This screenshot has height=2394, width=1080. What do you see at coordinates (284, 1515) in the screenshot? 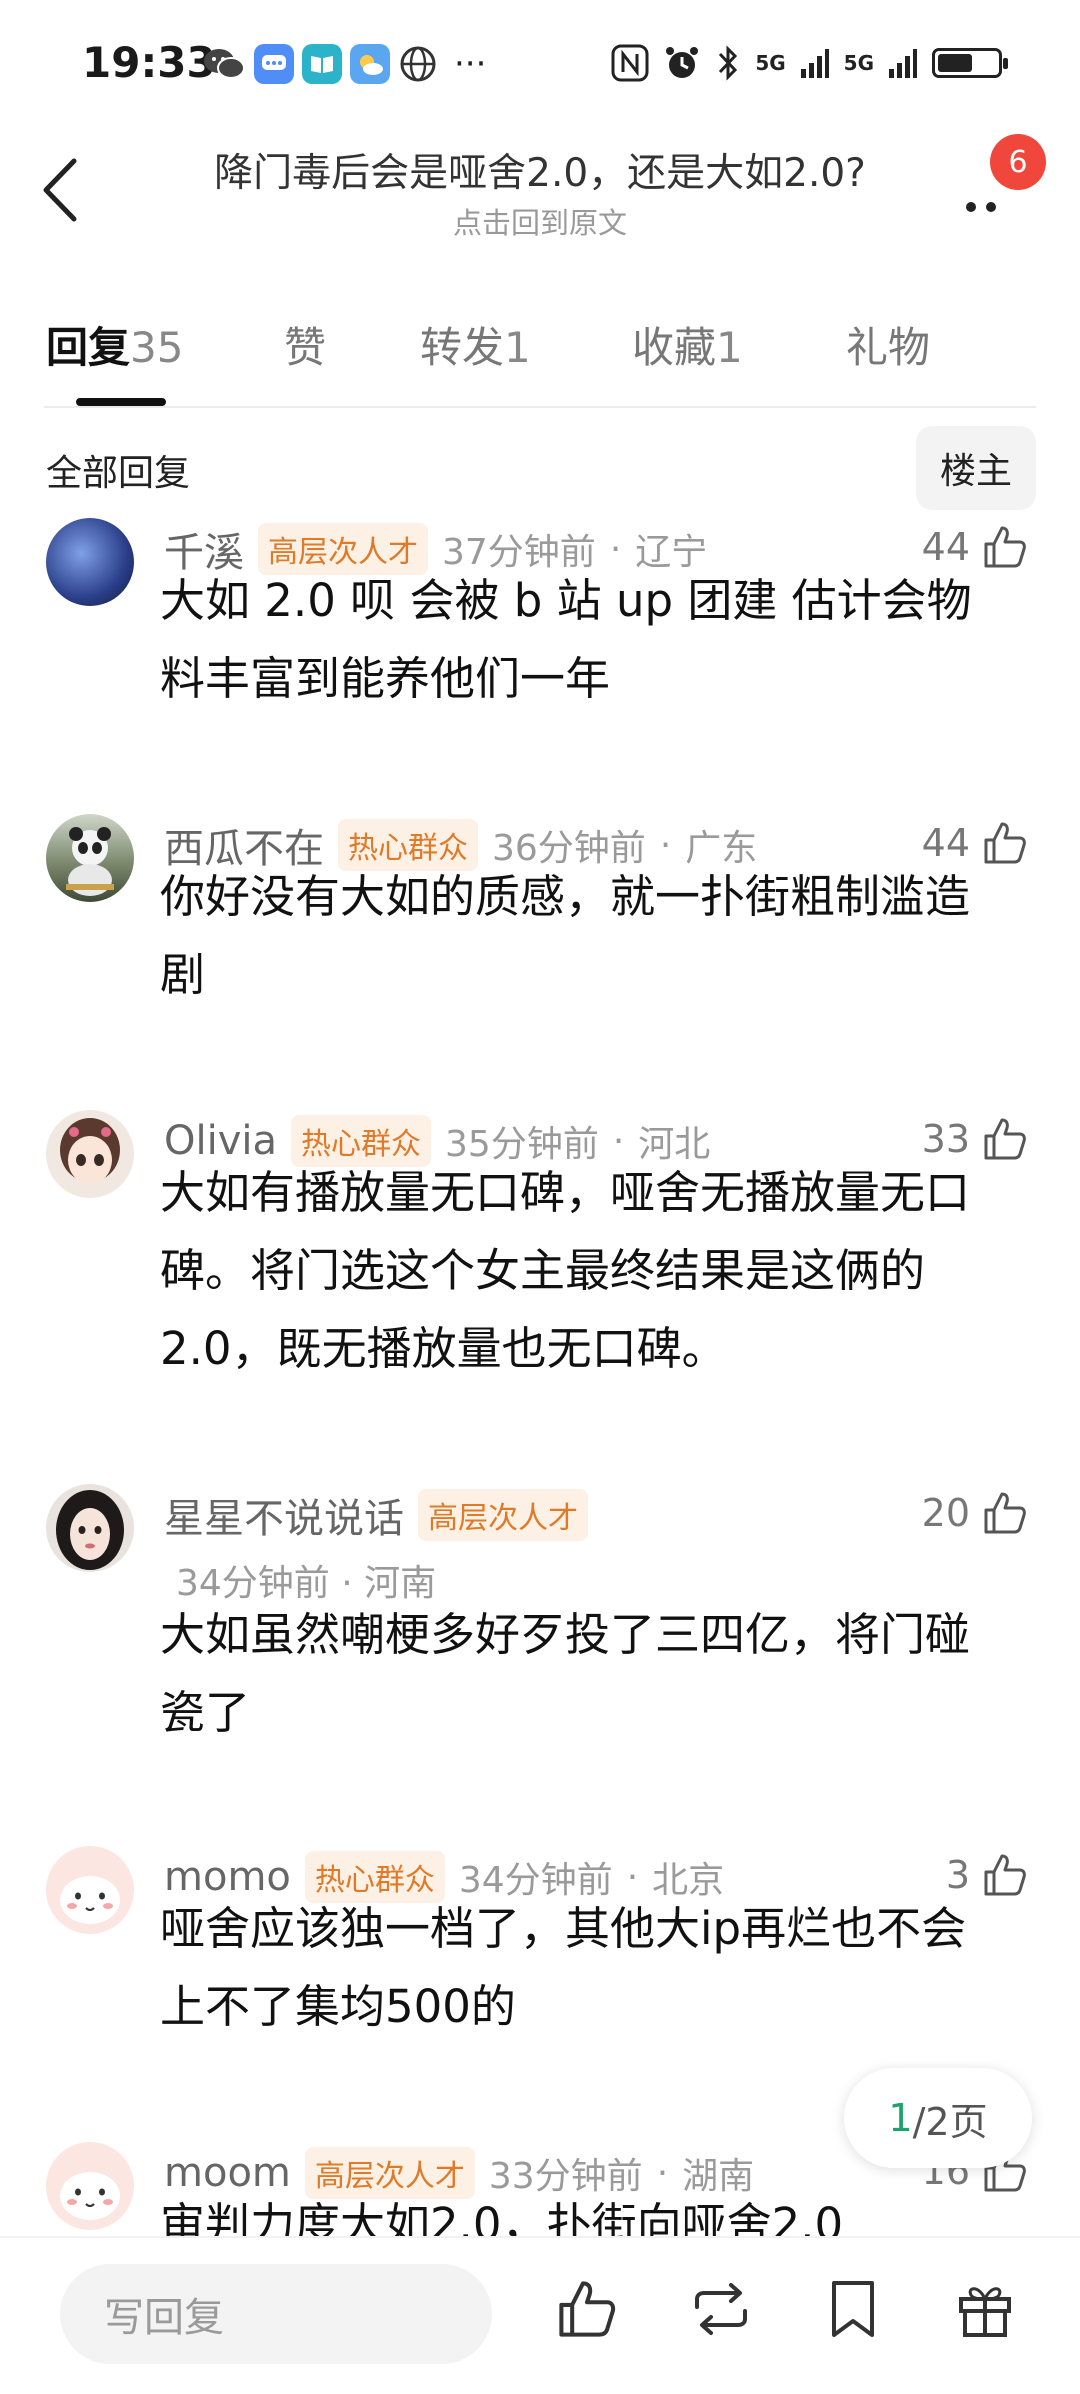
I see `username: 星星不说说话` at bounding box center [284, 1515].